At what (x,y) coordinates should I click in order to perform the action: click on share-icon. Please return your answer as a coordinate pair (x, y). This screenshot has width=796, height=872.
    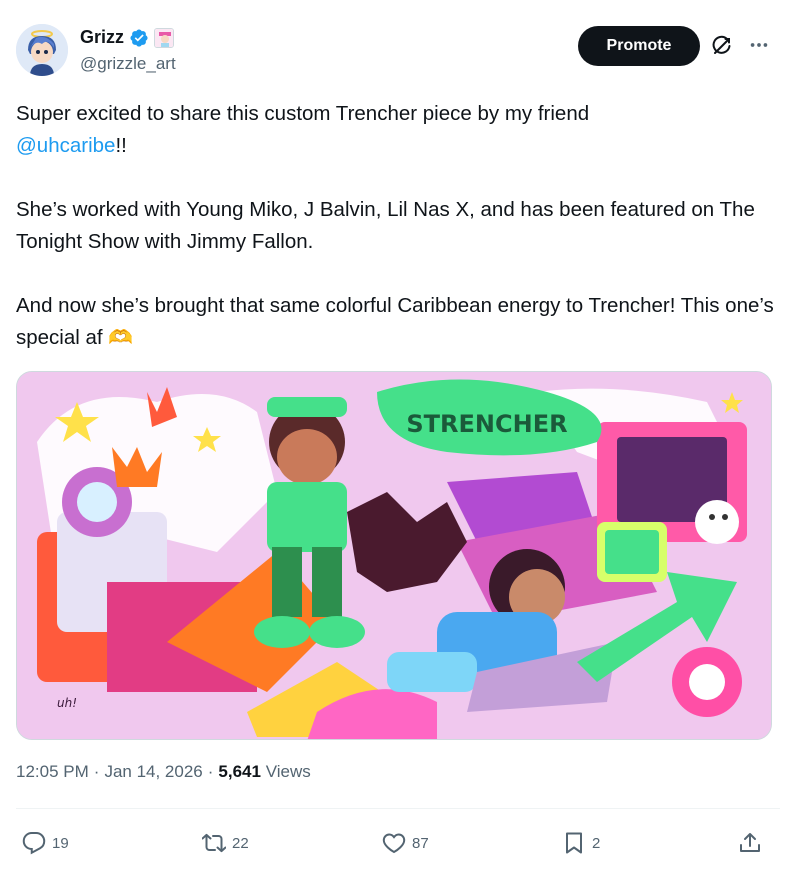
    Looking at the image, I should click on (750, 842).